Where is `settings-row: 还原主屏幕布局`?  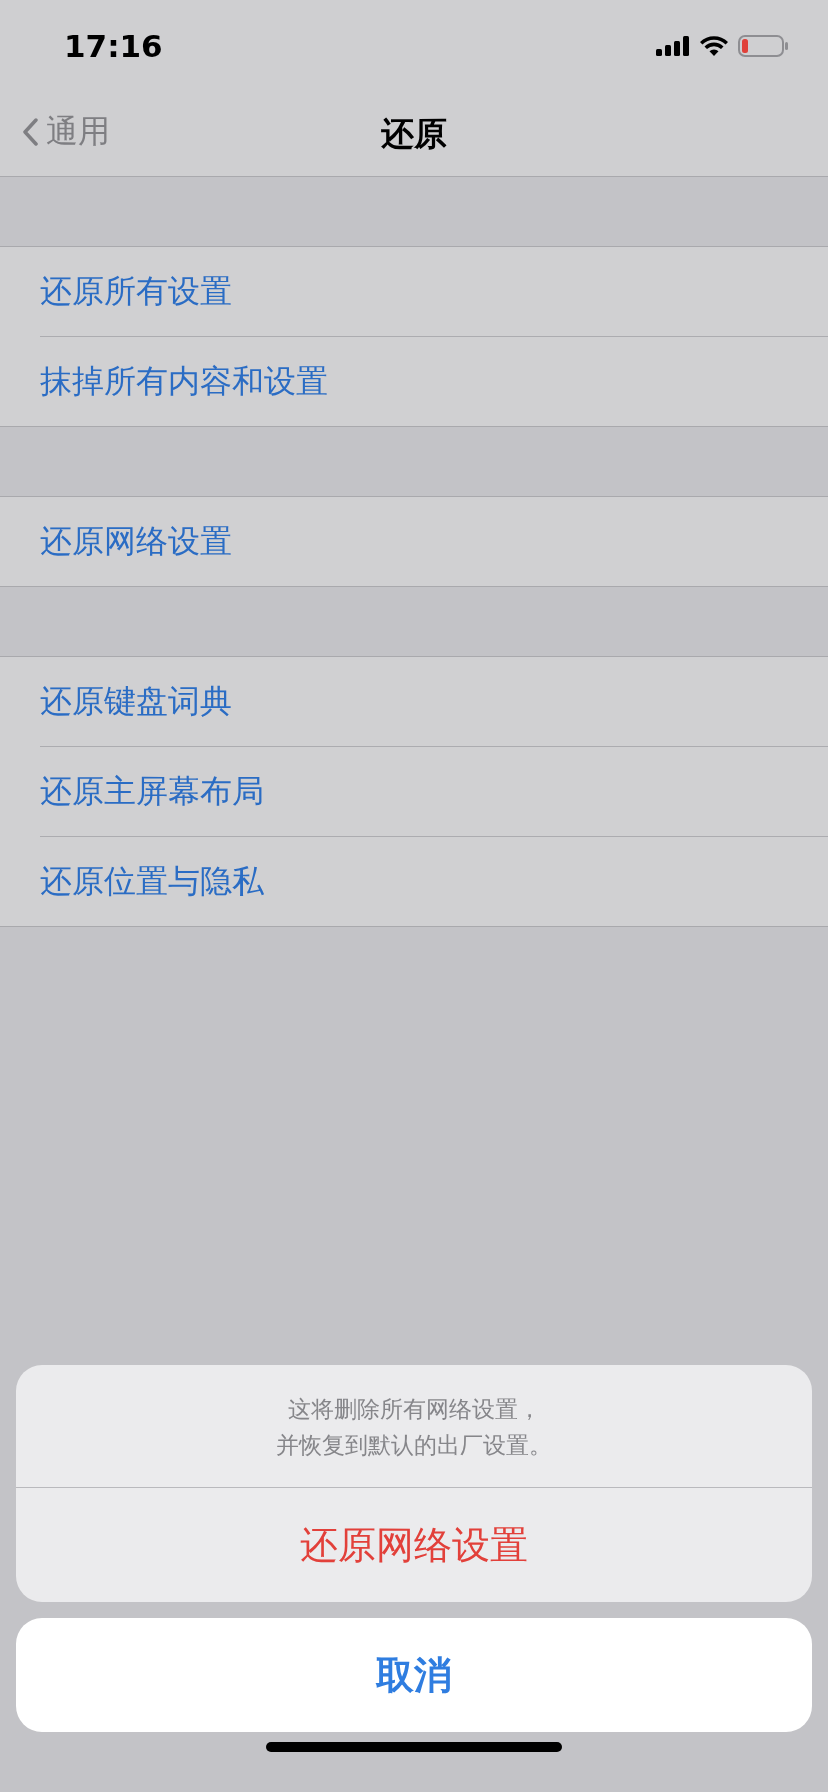 settings-row: 还原主屏幕布局 is located at coordinates (434, 792).